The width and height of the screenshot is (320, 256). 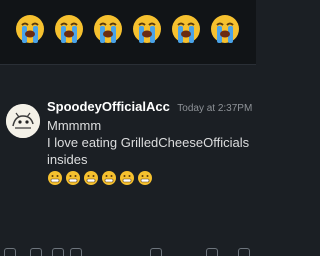 What do you see at coordinates (74, 125) in the screenshot?
I see `message-line: Mmmmm` at bounding box center [74, 125].